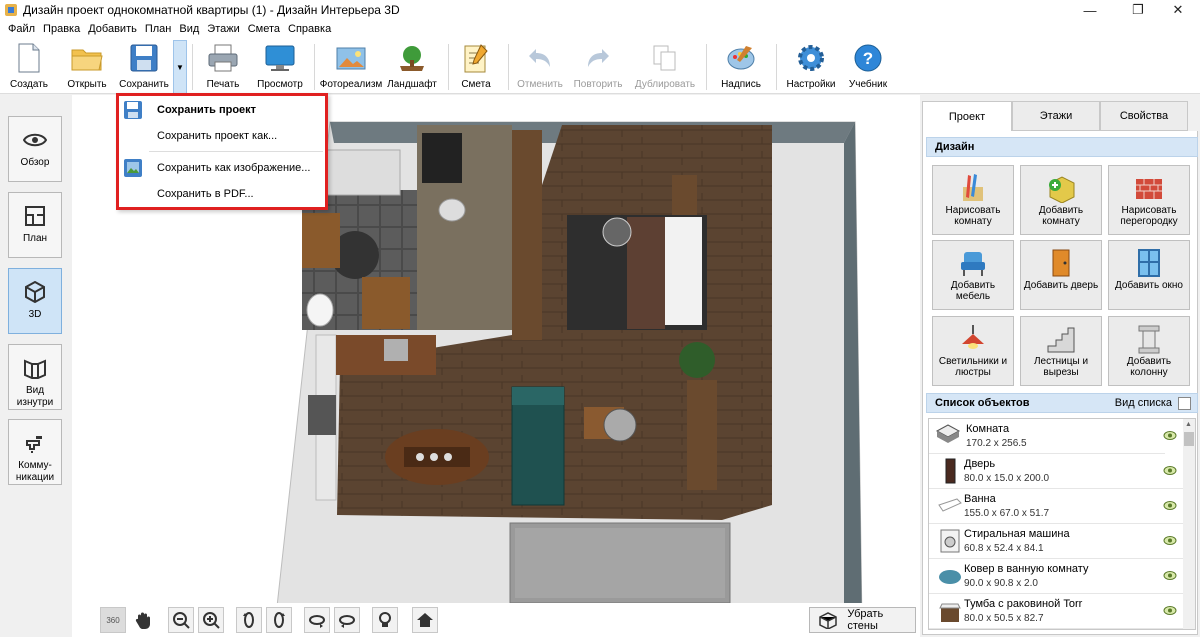 This screenshot has width=1200, height=637. Describe the element at coordinates (158, 29) in the screenshot. I see `menu-plan: План` at that location.